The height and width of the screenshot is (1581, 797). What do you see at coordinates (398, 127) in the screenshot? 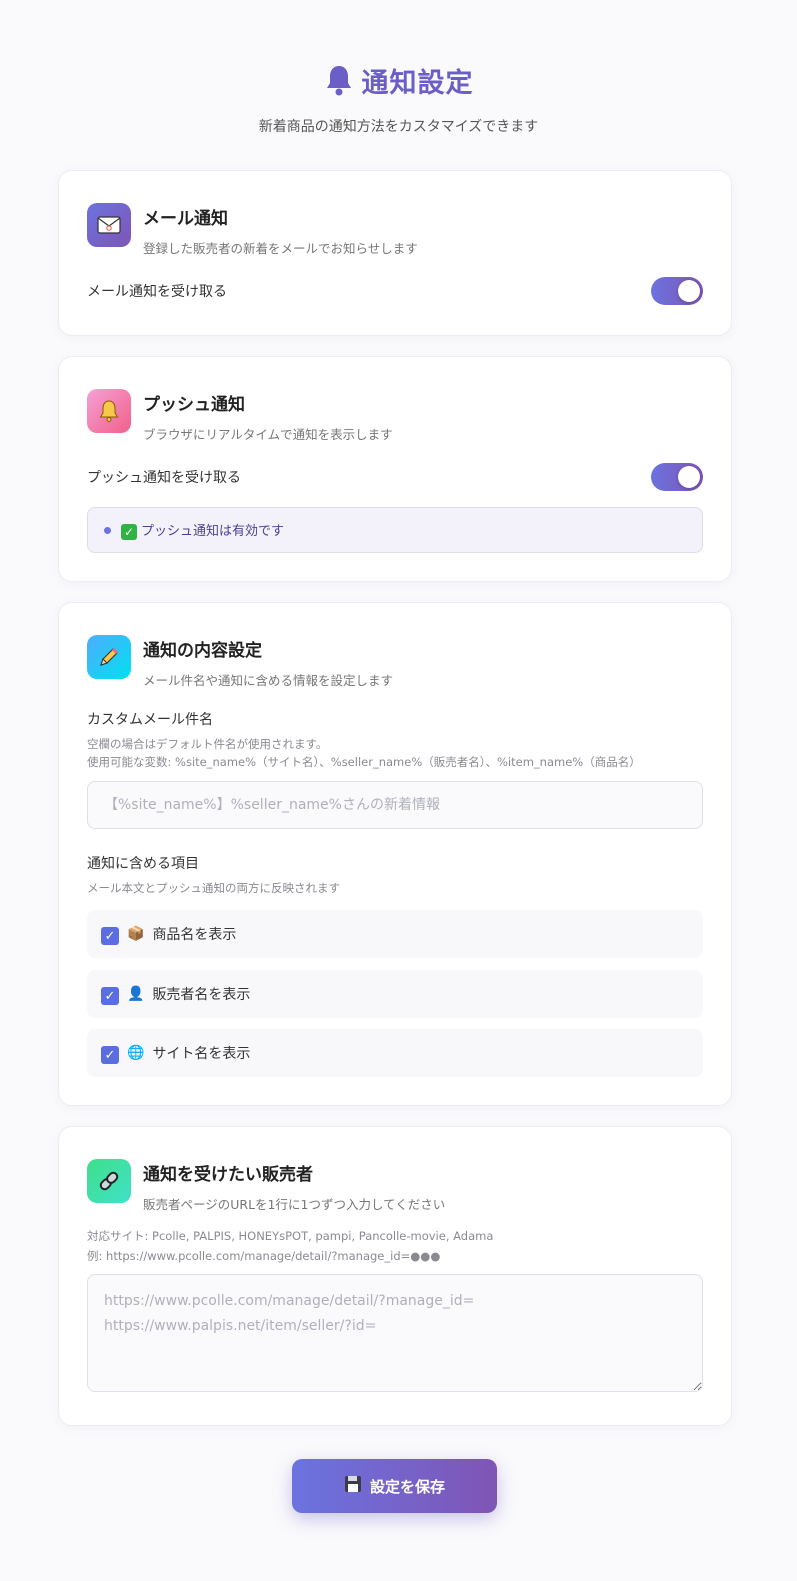
I see `page-subtitle: 新着商品の通知方法をカスタマイズできます` at bounding box center [398, 127].